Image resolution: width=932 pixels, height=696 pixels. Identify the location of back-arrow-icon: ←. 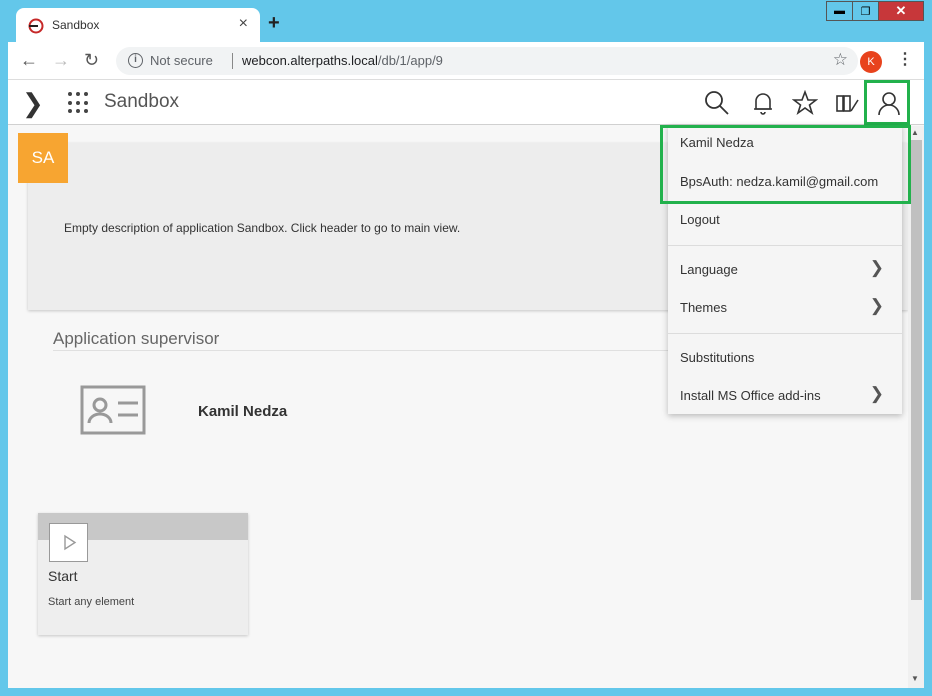
(29, 60).